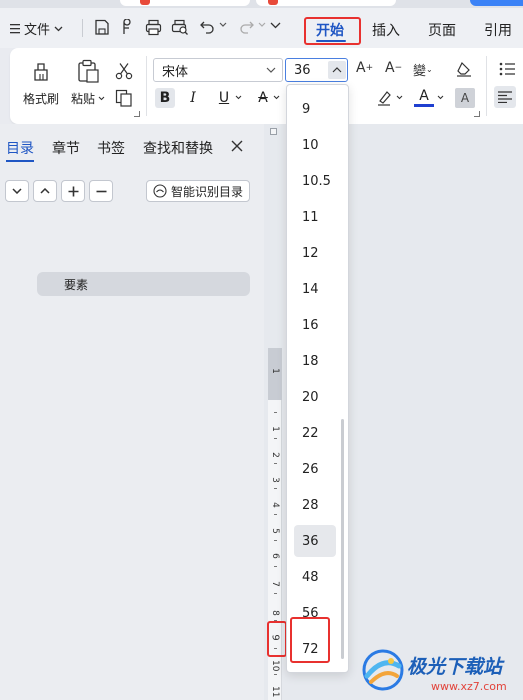 Image resolution: width=523 pixels, height=700 pixels. Describe the element at coordinates (263, 98) in the screenshot. I see `strikethrough-button: A` at that location.